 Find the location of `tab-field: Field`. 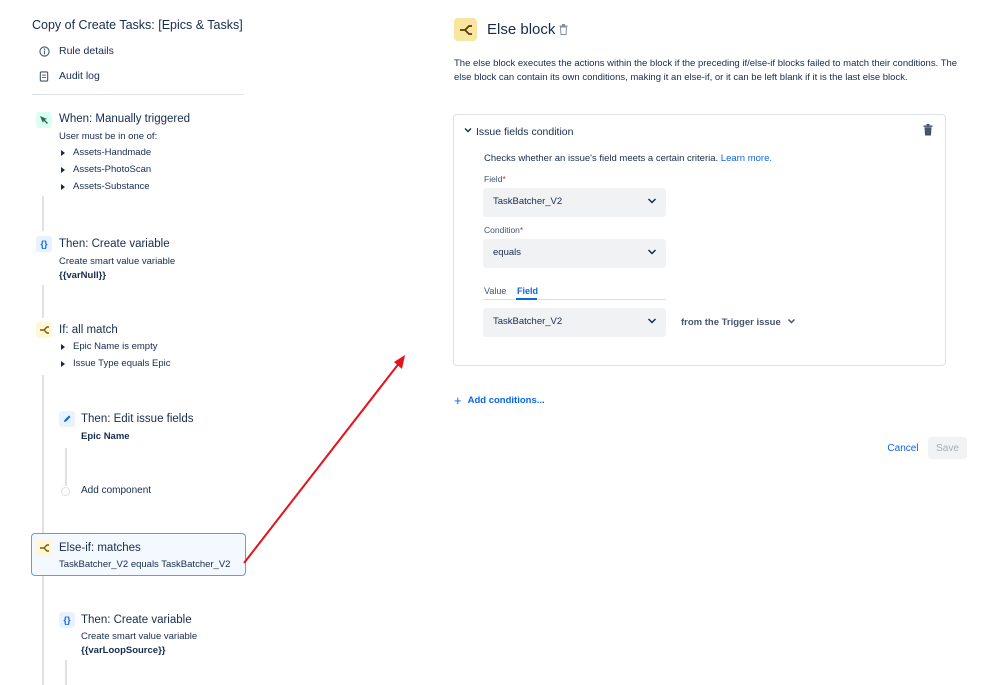

tab-field: Field is located at coordinates (527, 291).